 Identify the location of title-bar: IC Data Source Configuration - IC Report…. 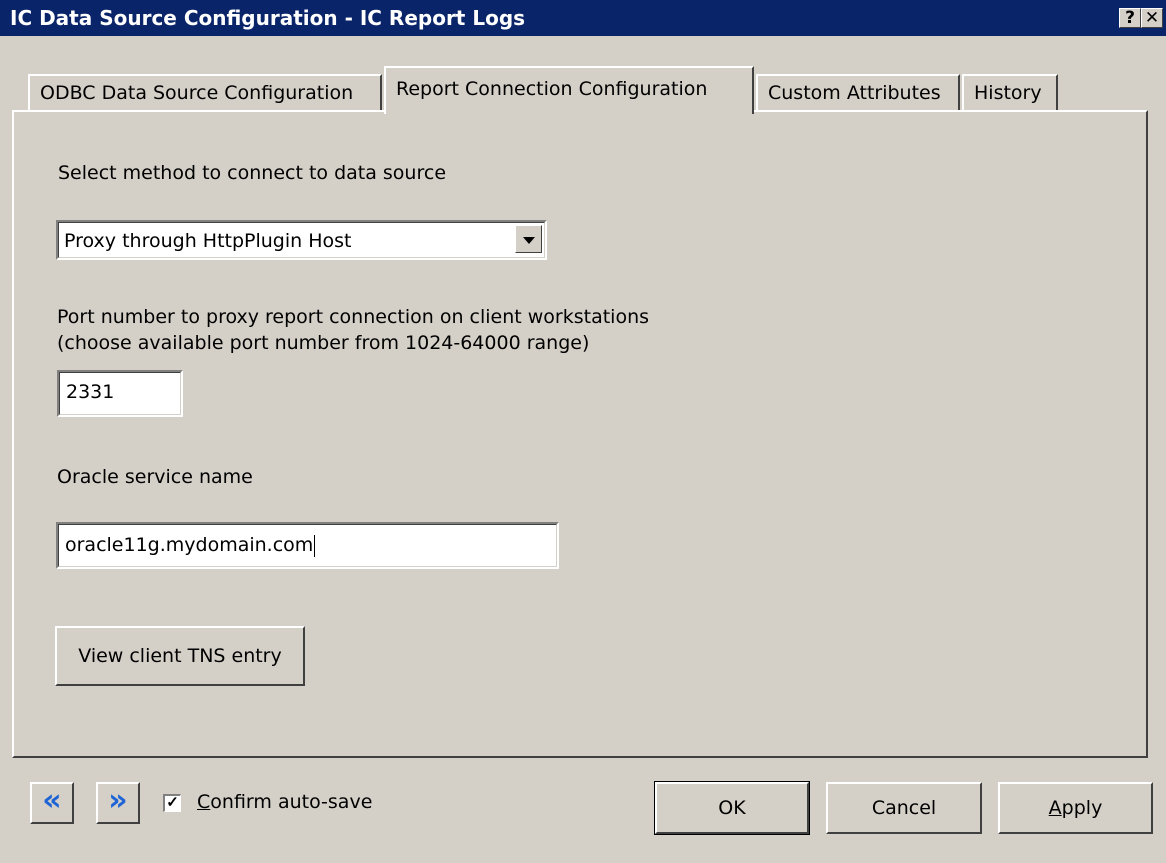
(583, 18).